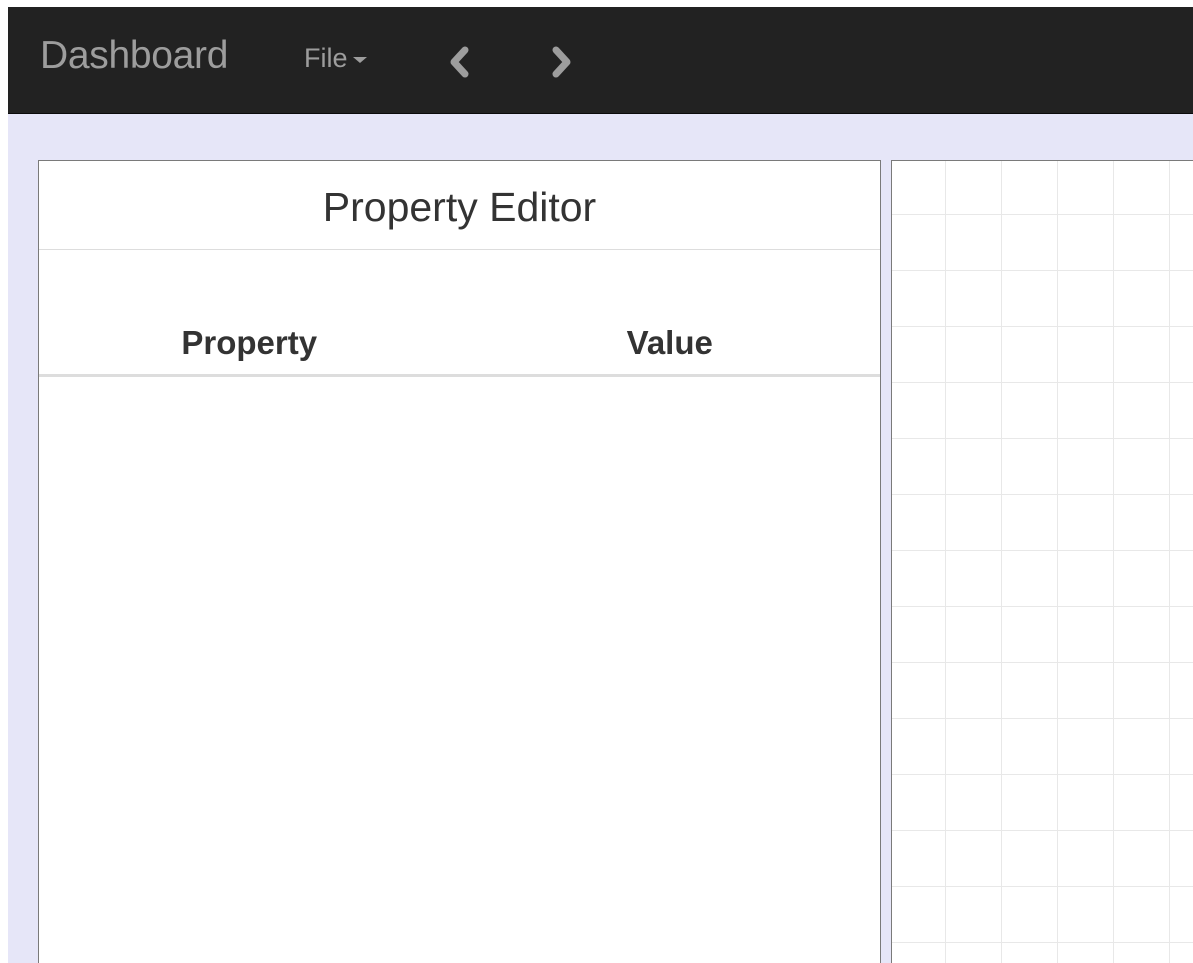 The height and width of the screenshot is (963, 1193). Describe the element at coordinates (459, 205) in the screenshot. I see `property-editor-title: Property Editor` at that location.